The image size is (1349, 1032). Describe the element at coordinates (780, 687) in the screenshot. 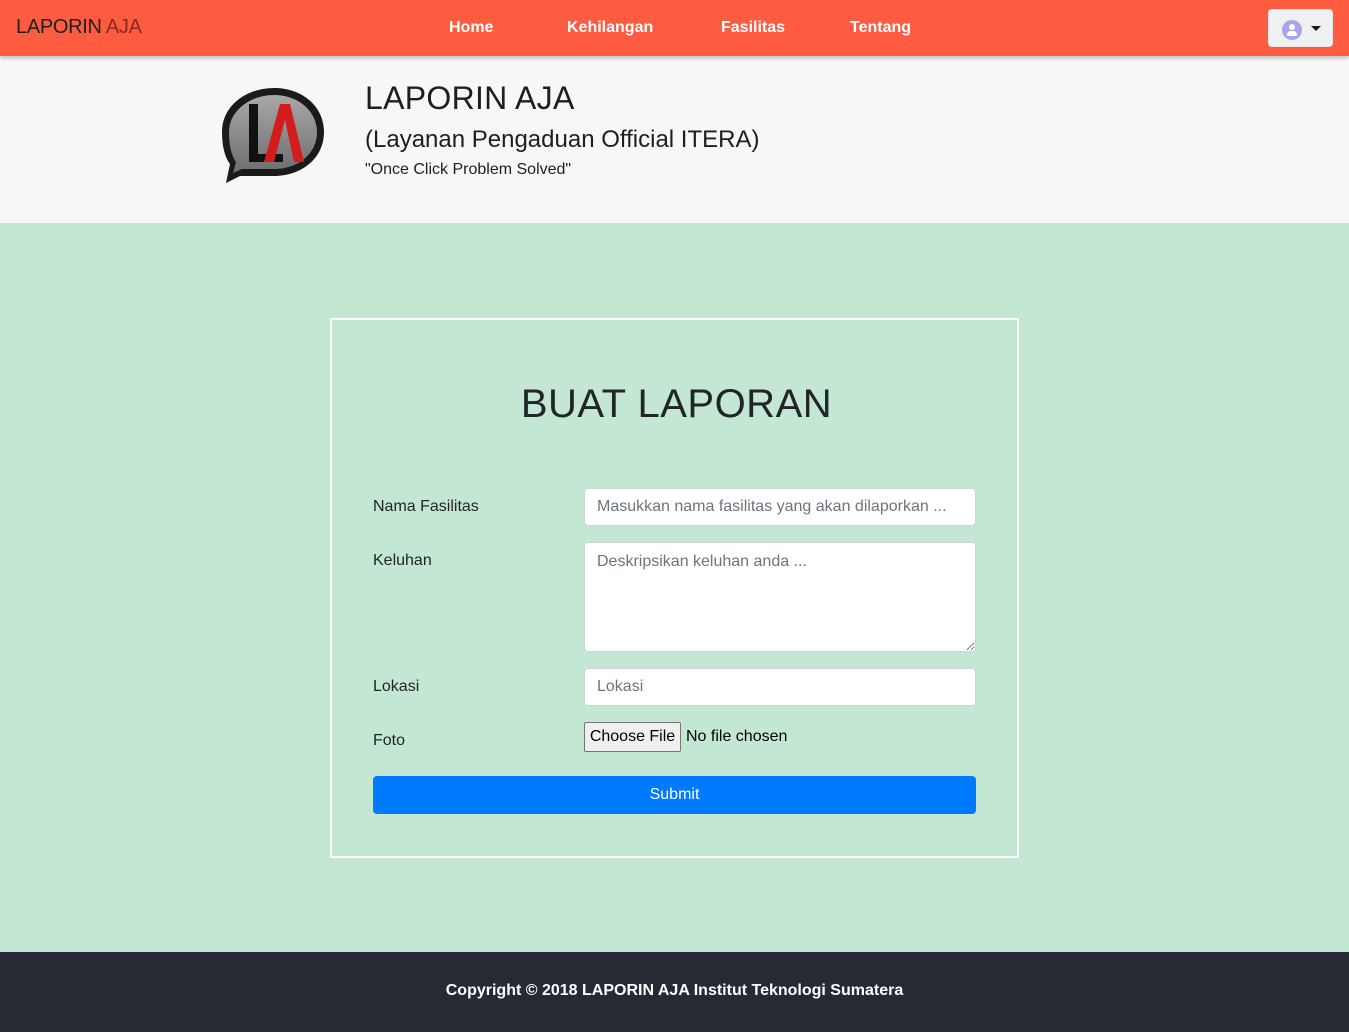

I see `lokasi-input` at that location.